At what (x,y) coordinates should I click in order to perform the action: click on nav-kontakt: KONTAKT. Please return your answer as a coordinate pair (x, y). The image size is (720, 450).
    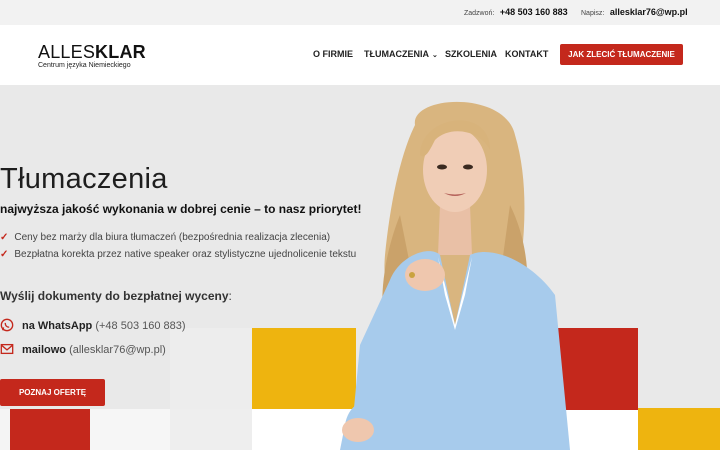
    Looking at the image, I should click on (526, 54).